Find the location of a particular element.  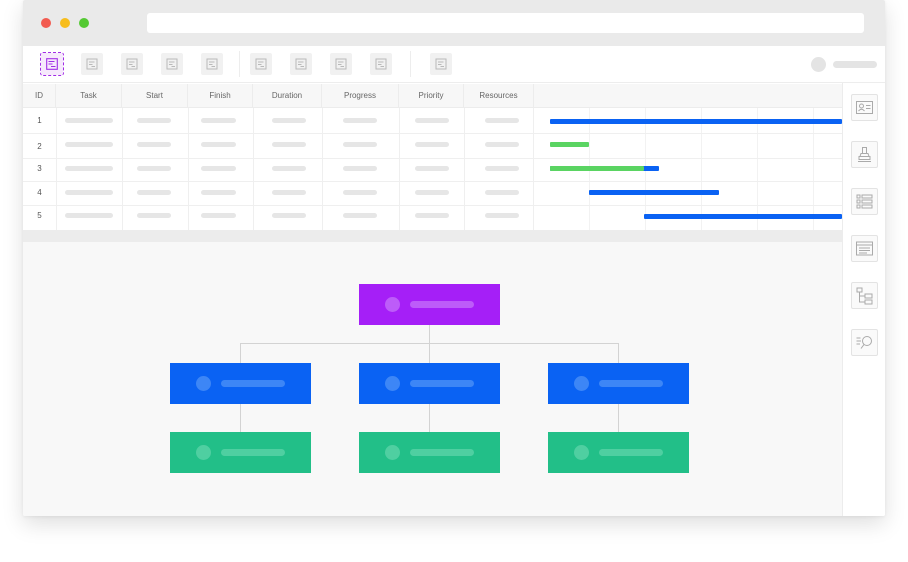

column-header-progress: Progress is located at coordinates (360, 96).